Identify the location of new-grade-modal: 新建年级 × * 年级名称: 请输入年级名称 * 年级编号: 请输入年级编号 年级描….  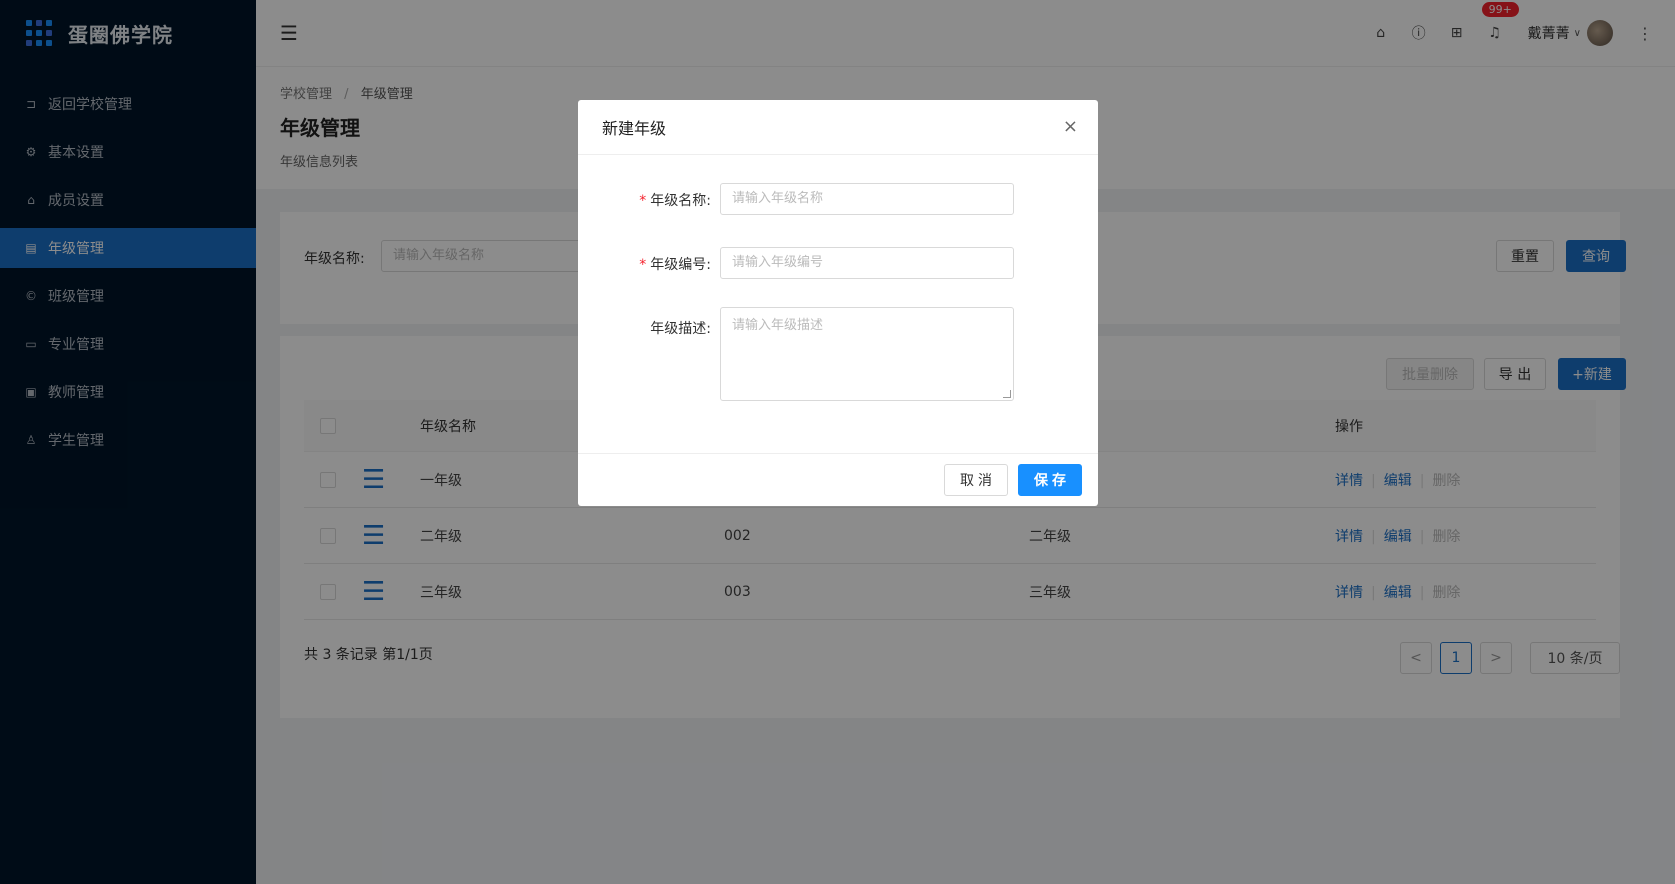
(838, 303).